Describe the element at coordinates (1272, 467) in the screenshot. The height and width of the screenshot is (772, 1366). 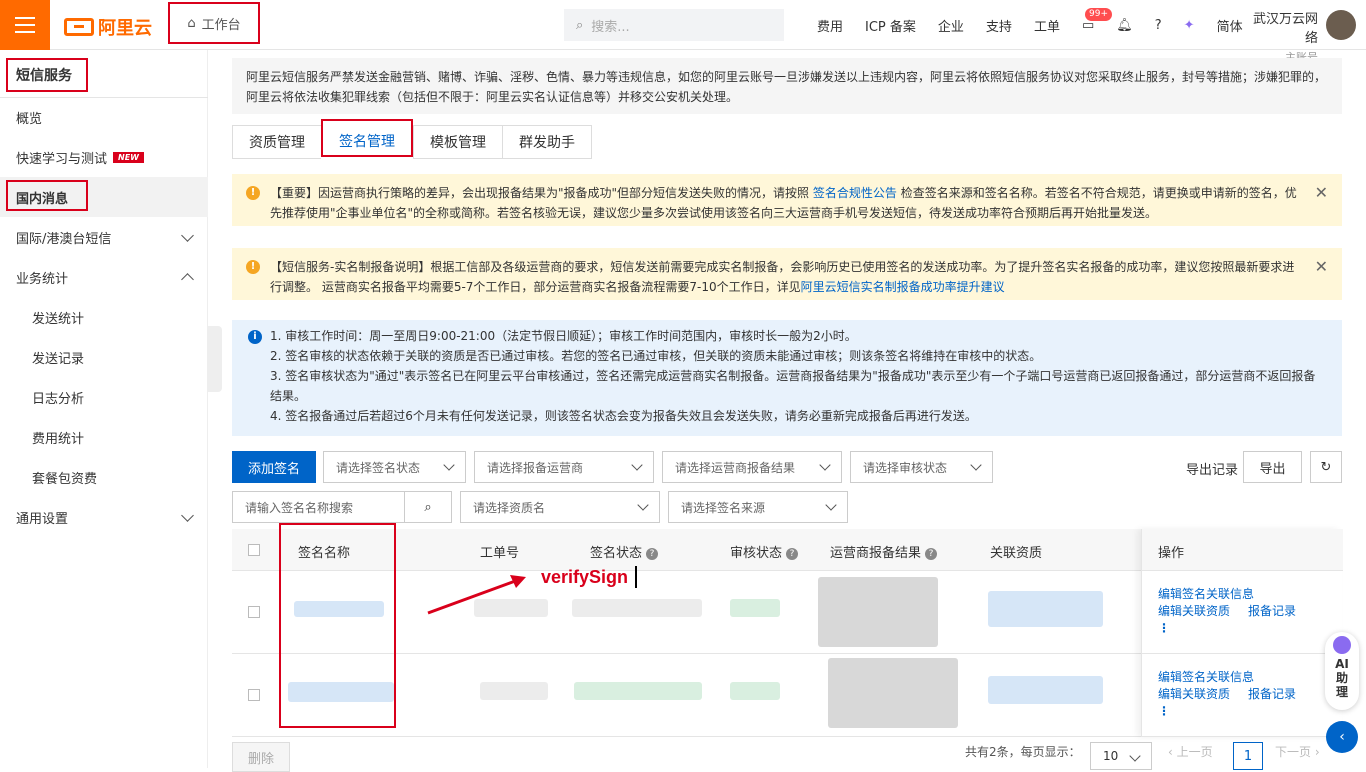
I see `export-button: 导出` at that location.